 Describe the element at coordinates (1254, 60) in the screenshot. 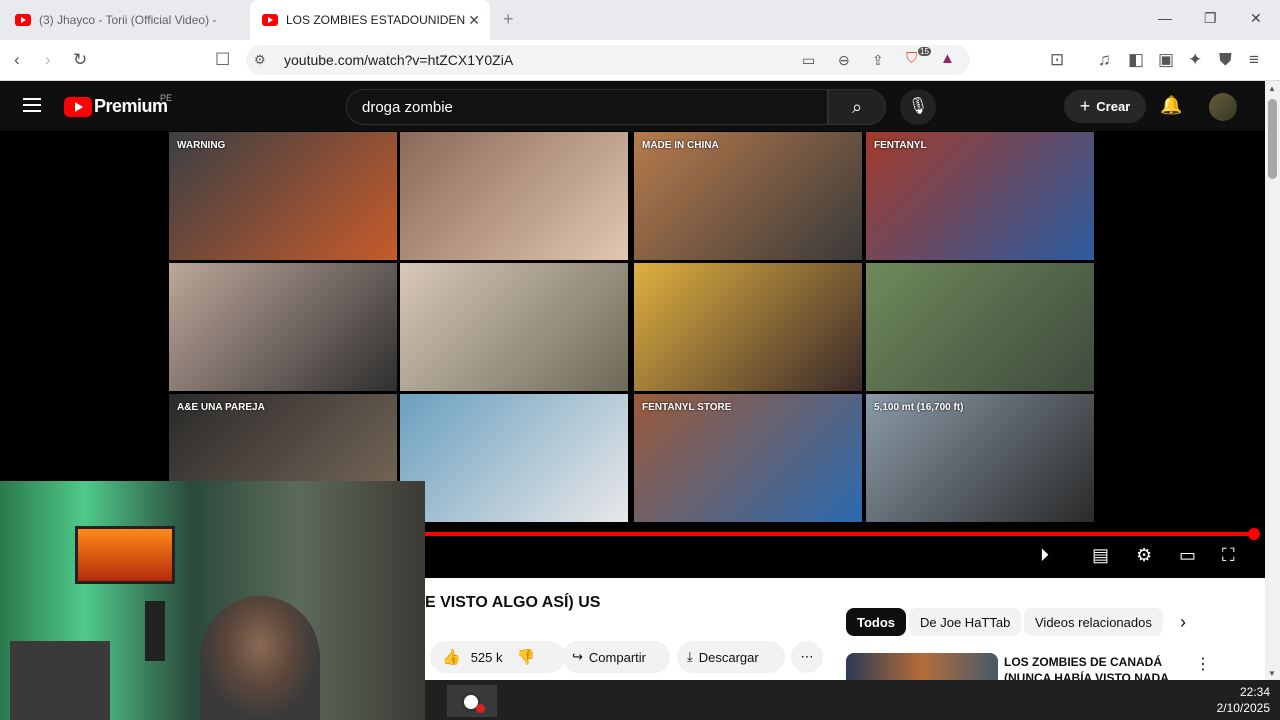

I see `menu-icon: ≡` at that location.